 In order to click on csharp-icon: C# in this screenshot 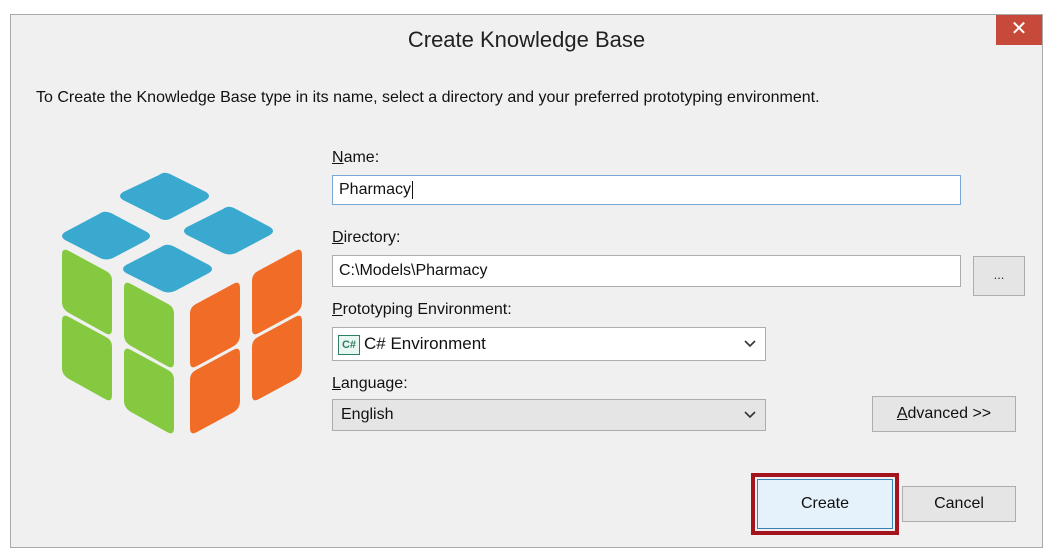, I will do `click(349, 344)`.